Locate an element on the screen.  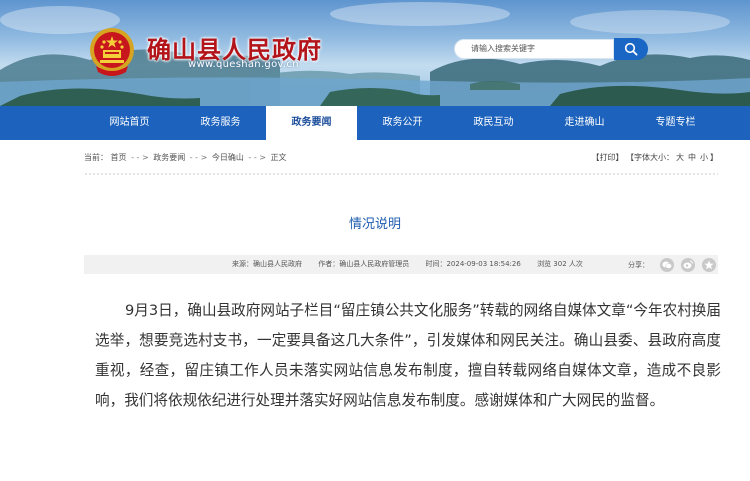
nav-item-home: 网站首页 is located at coordinates (129, 123).